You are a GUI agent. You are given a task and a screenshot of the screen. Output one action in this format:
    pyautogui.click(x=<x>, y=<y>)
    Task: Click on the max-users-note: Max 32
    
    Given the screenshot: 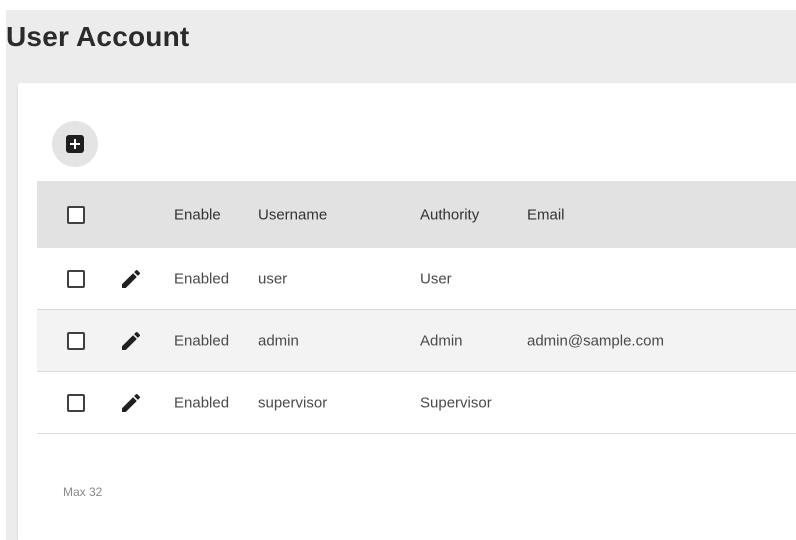 What is the action you would take?
    pyautogui.click(x=83, y=492)
    